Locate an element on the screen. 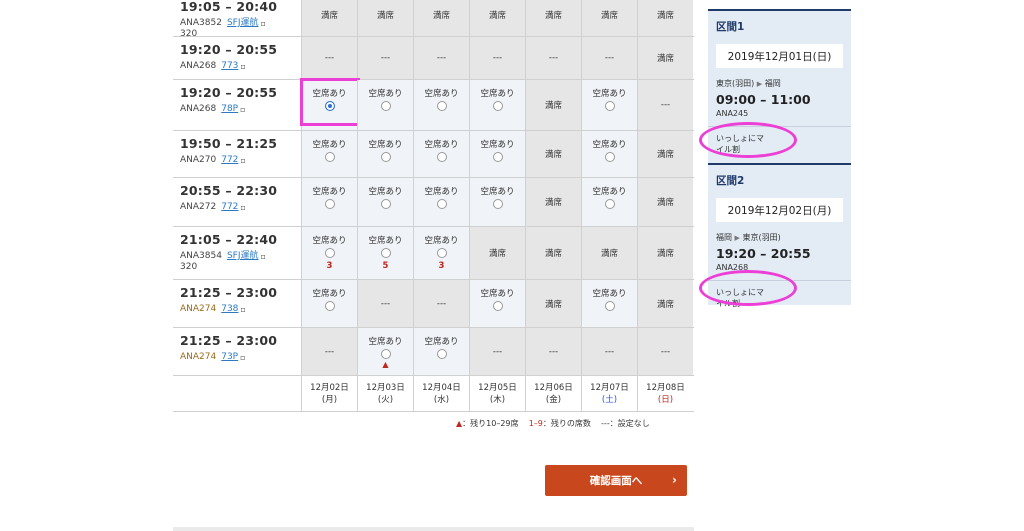  date-header: 12月02日 (月) is located at coordinates (329, 393).